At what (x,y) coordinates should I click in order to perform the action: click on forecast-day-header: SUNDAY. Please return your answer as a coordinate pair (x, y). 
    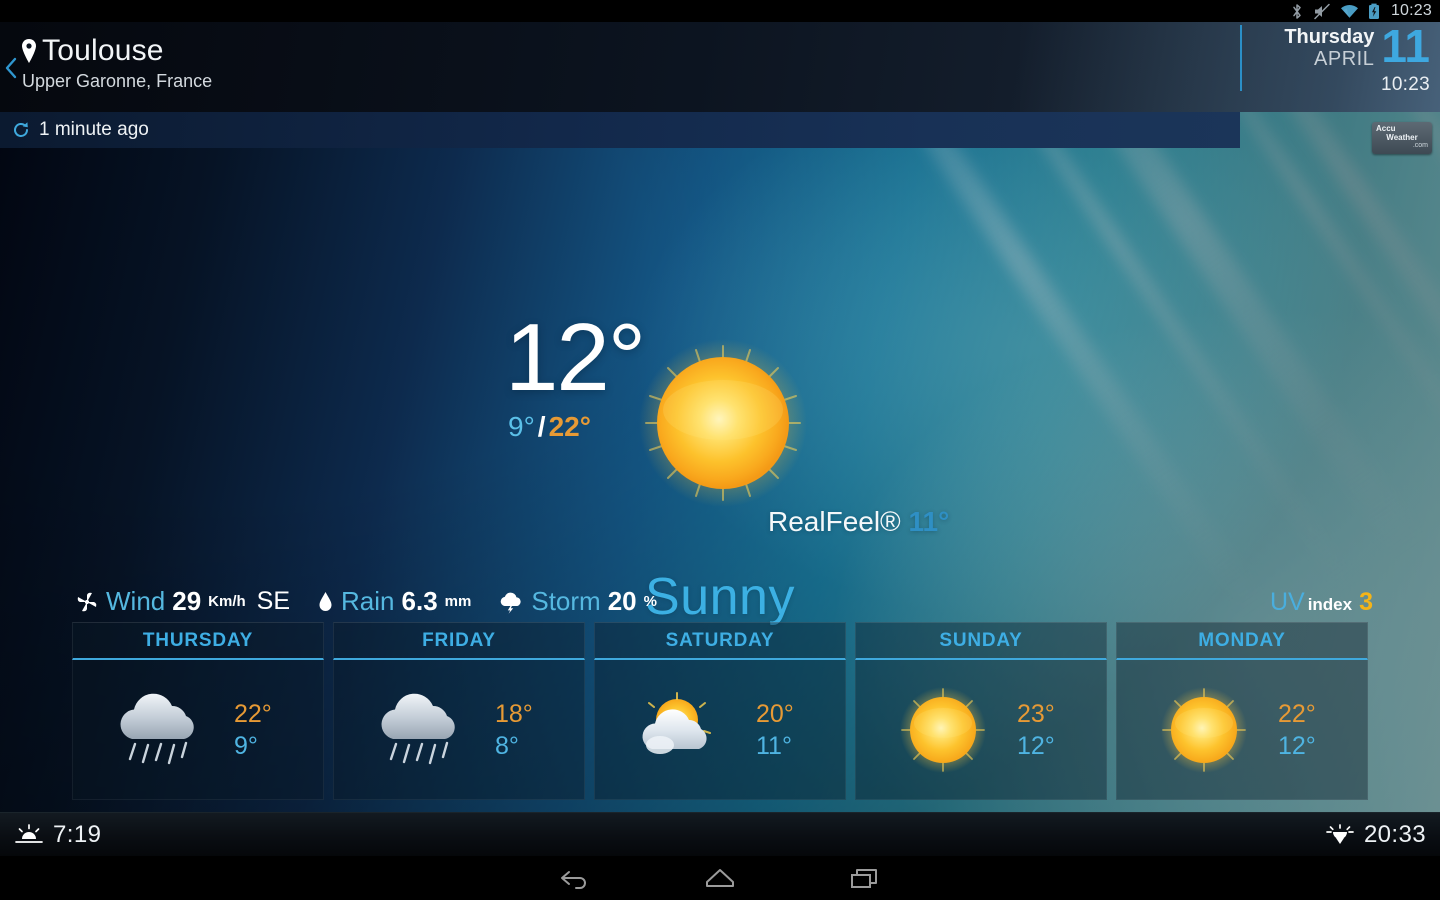
    Looking at the image, I should click on (981, 641).